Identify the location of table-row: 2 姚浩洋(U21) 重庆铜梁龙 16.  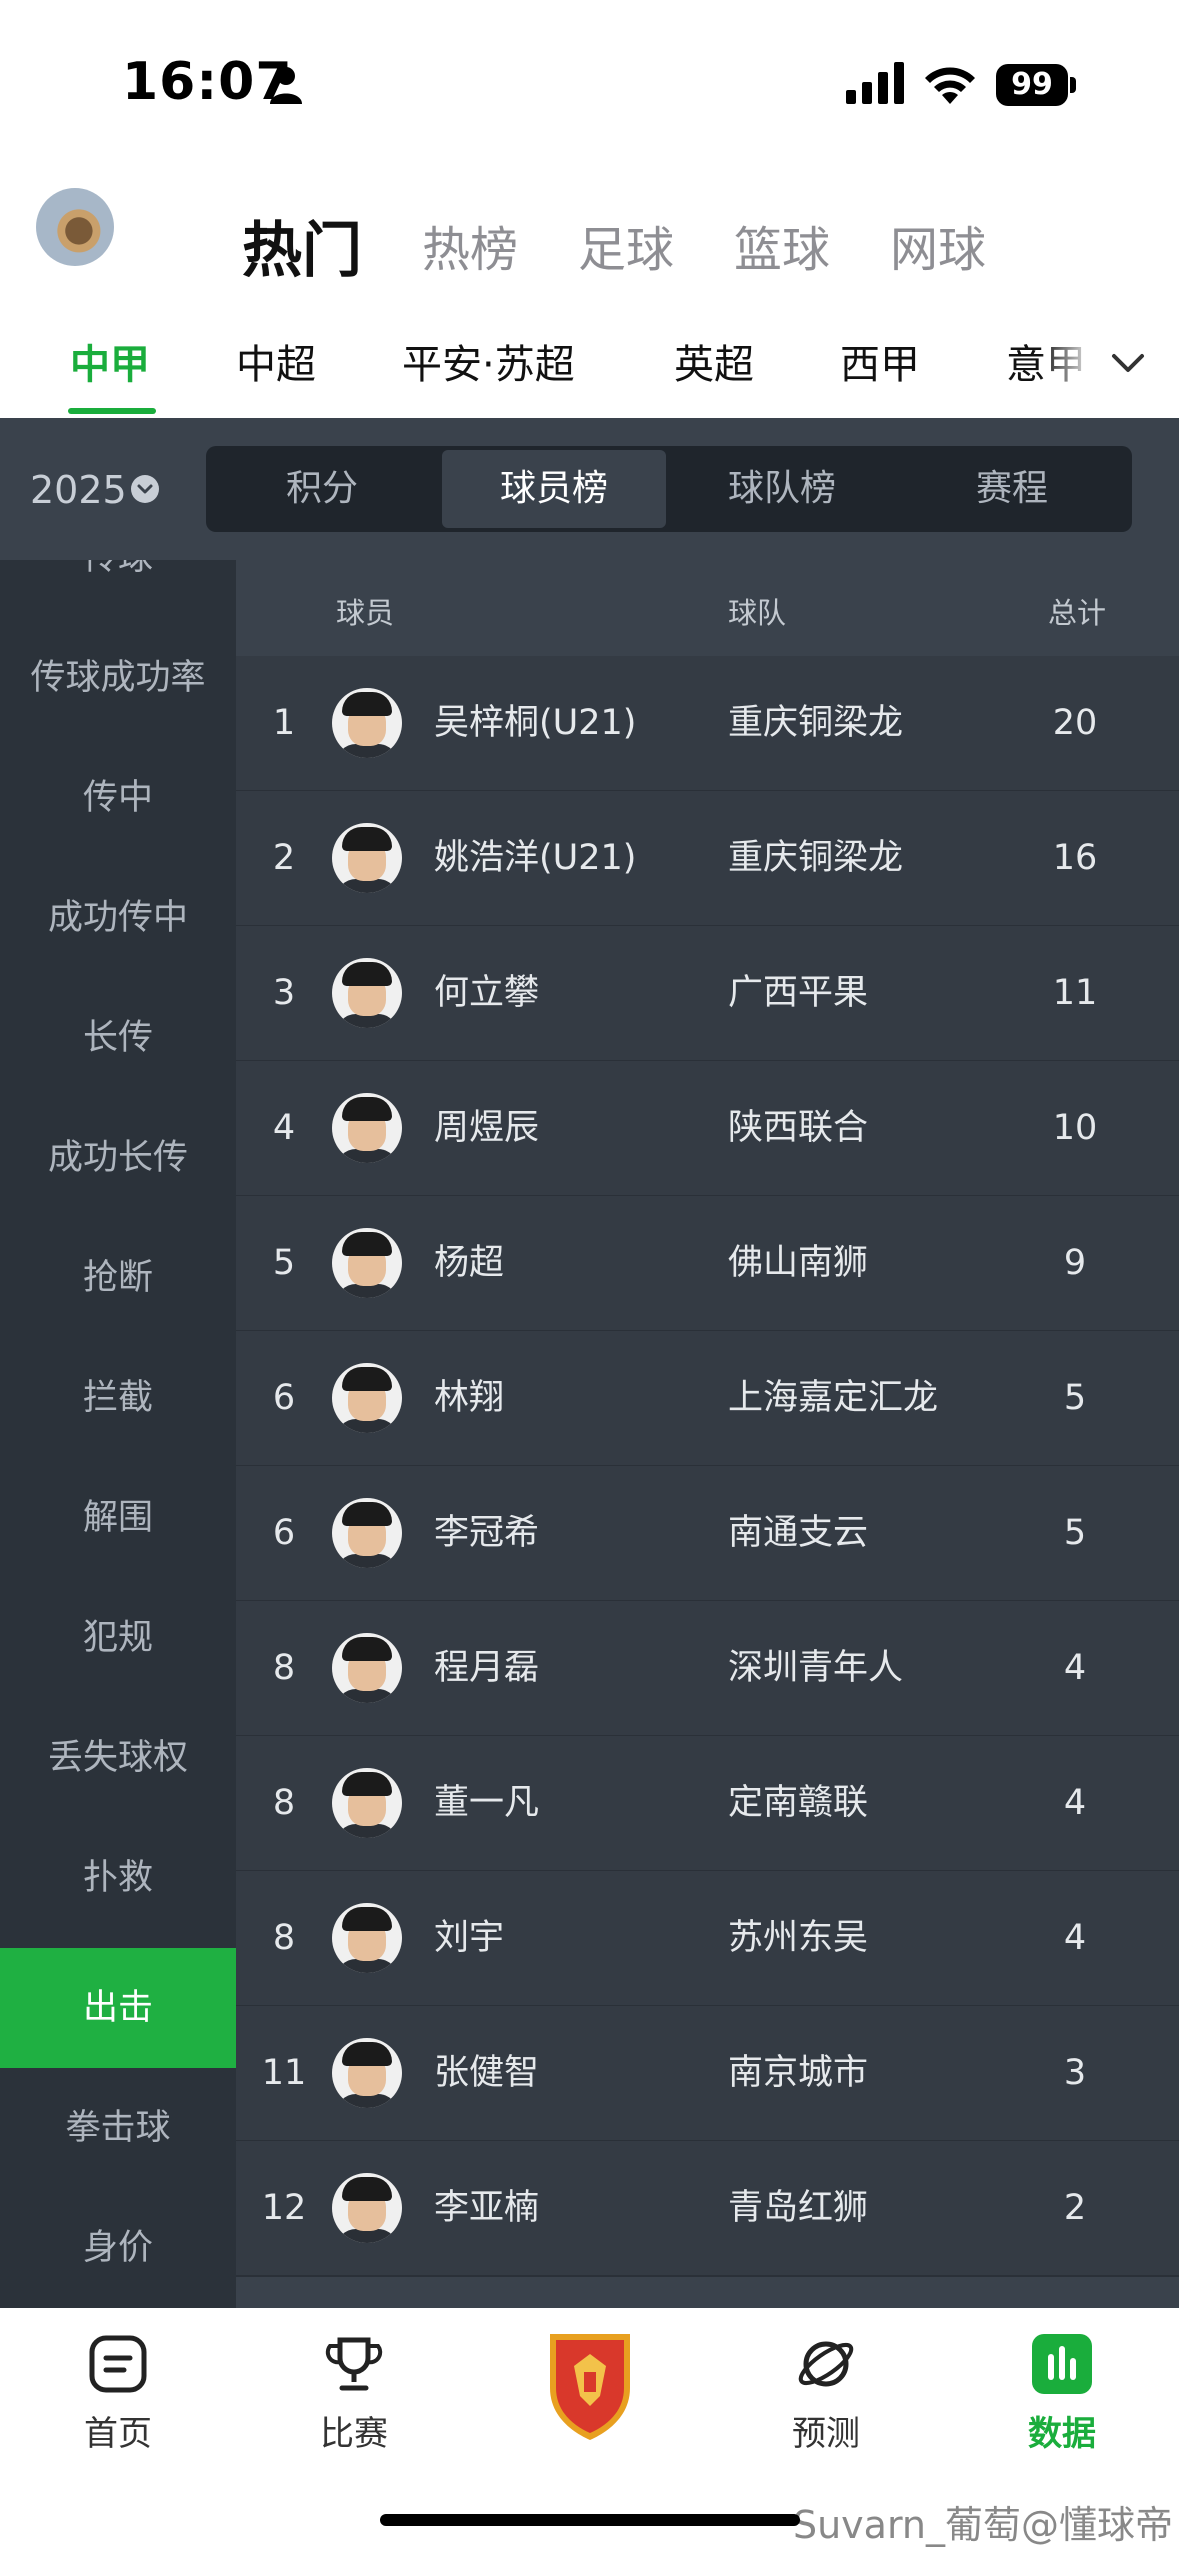
(707, 859).